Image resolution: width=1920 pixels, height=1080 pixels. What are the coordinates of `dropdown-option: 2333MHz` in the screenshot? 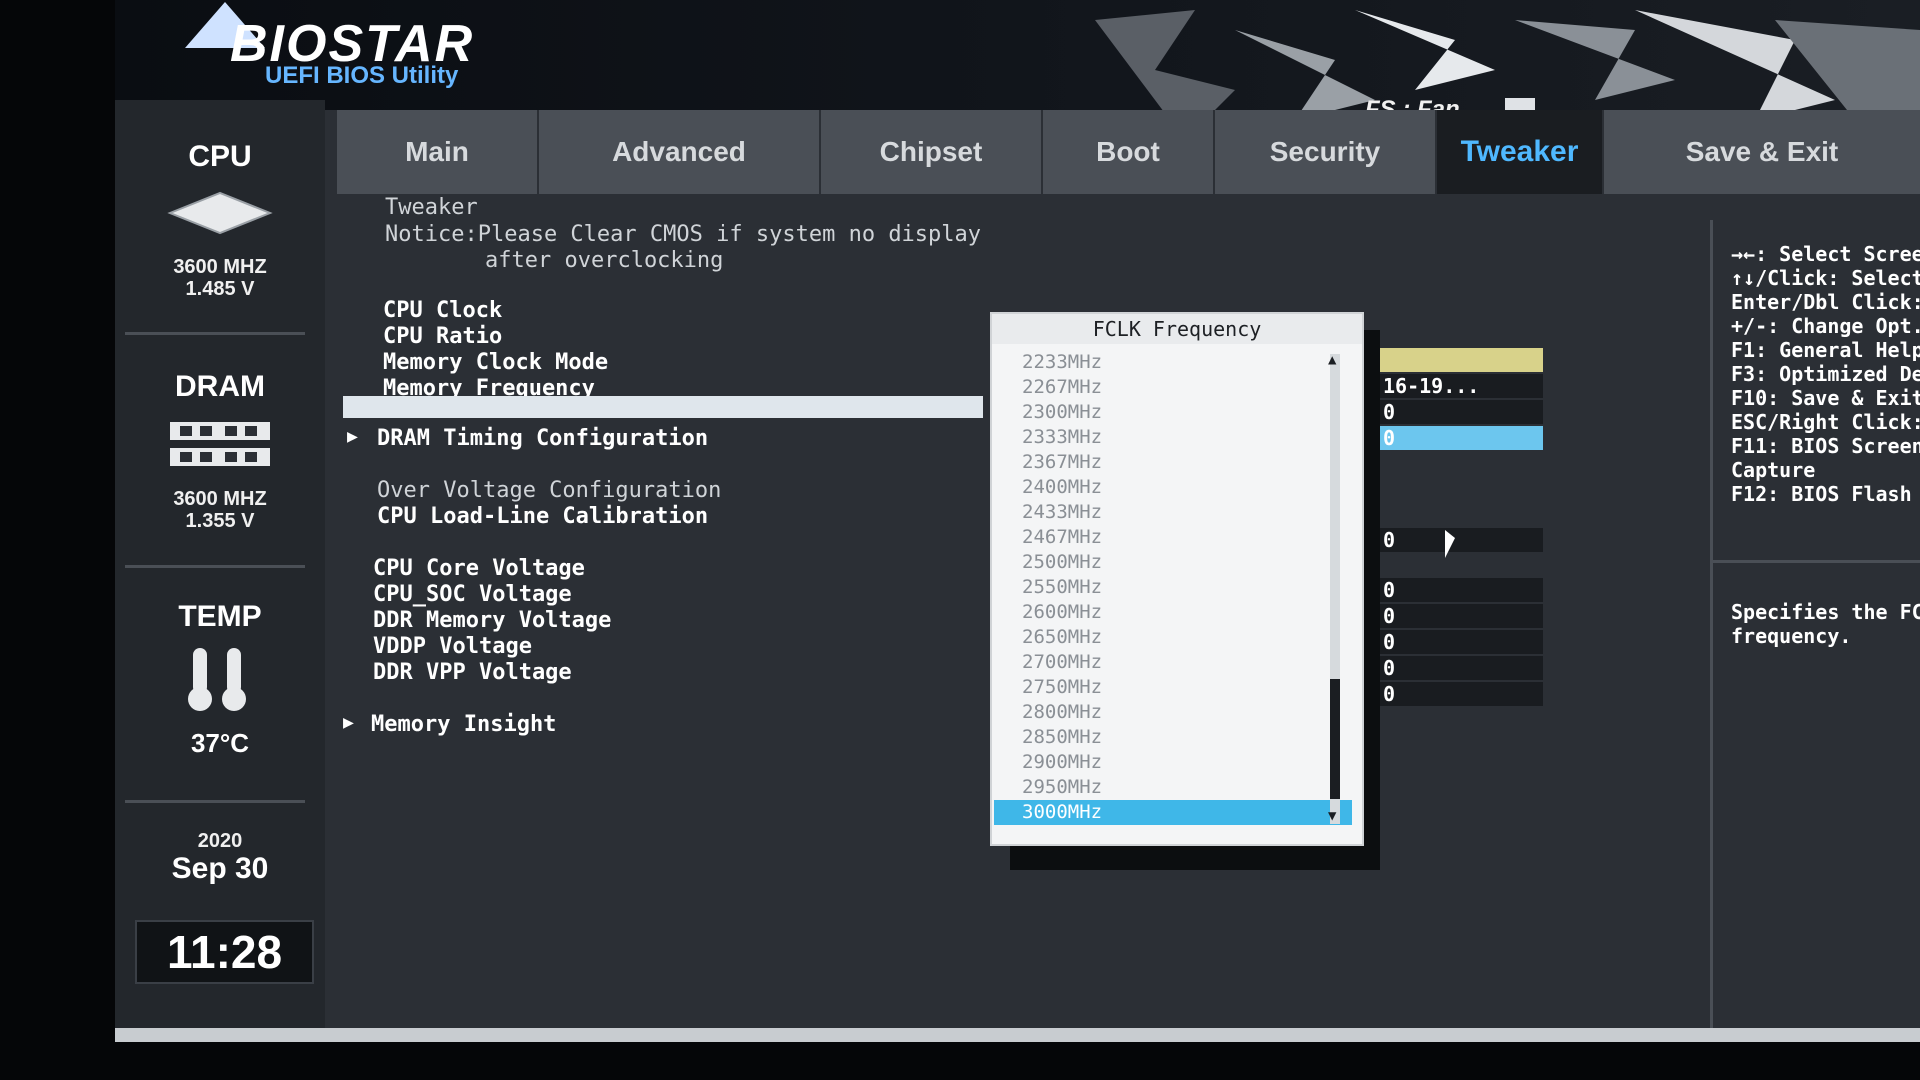 It's located at (1172, 437).